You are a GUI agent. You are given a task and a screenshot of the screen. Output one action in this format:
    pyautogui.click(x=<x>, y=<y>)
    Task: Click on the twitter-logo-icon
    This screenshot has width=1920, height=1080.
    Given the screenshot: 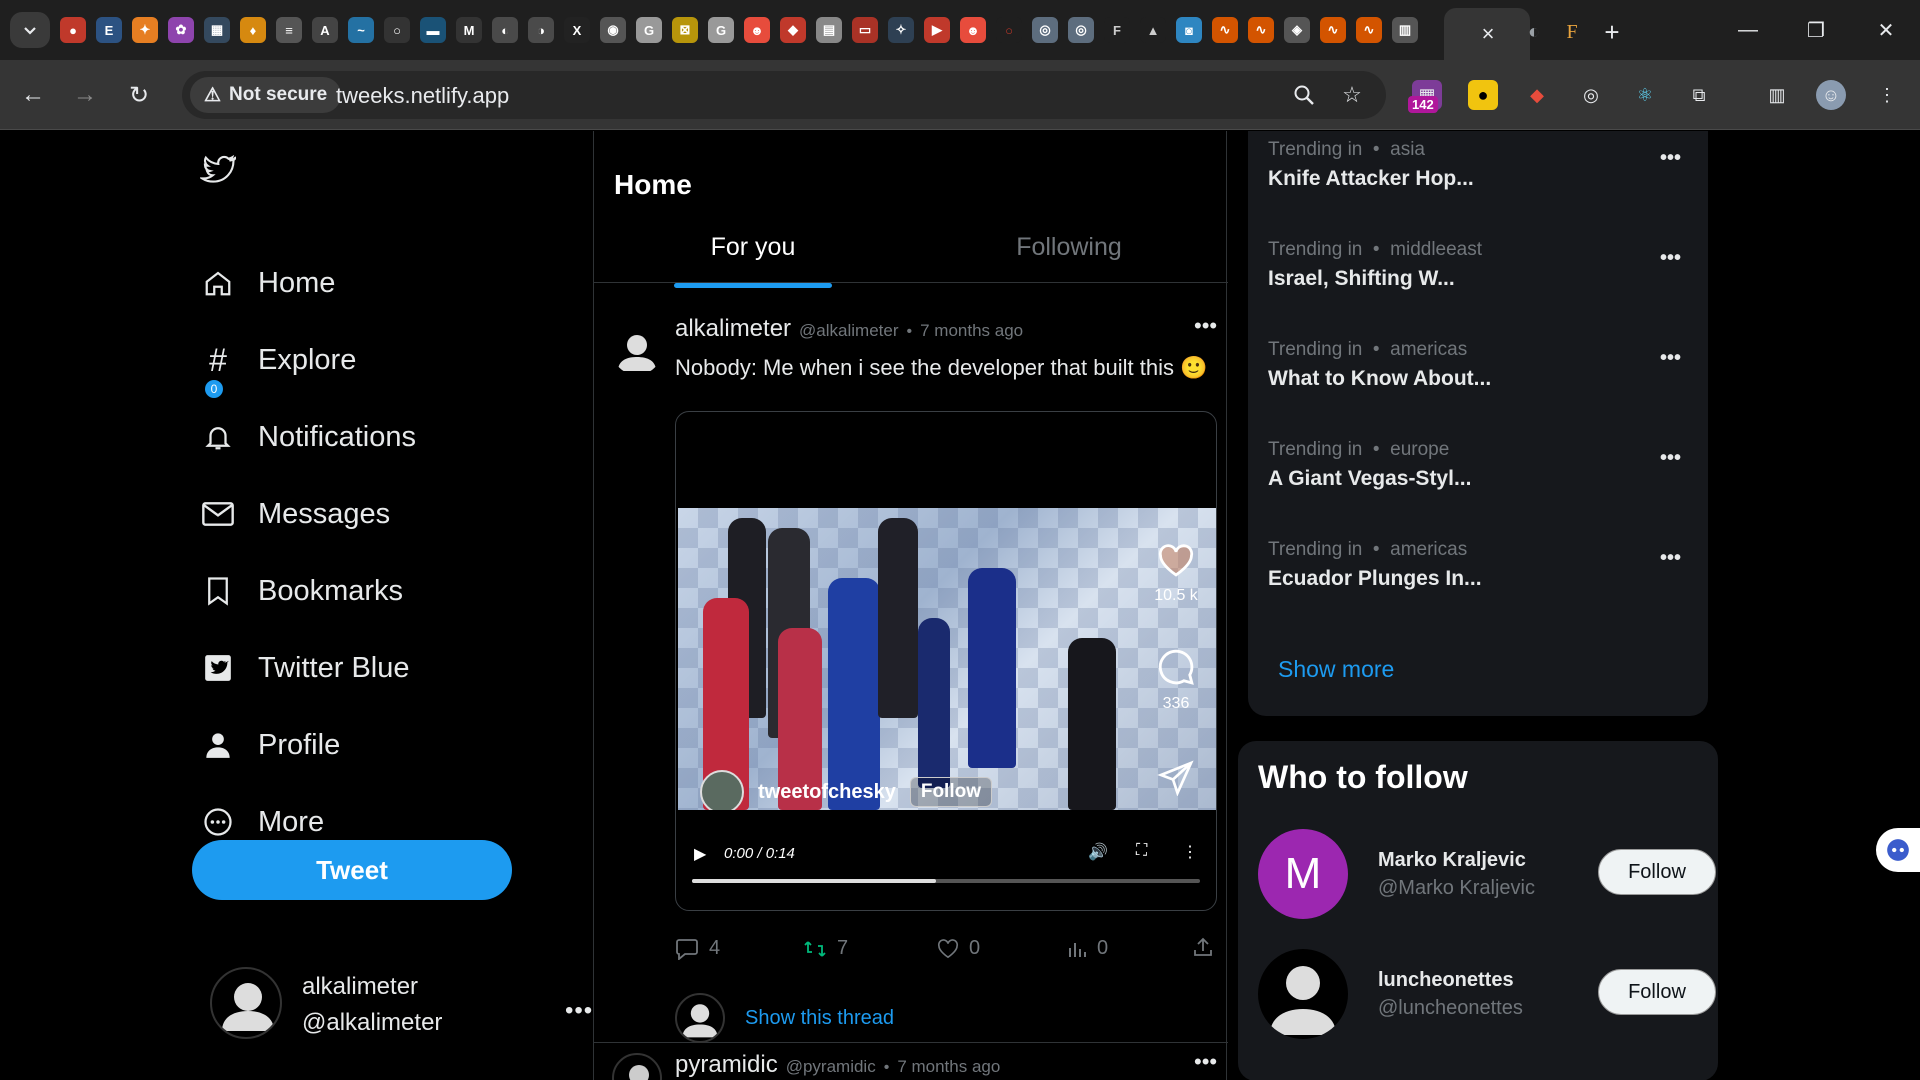 What is the action you would take?
    pyautogui.click(x=219, y=171)
    